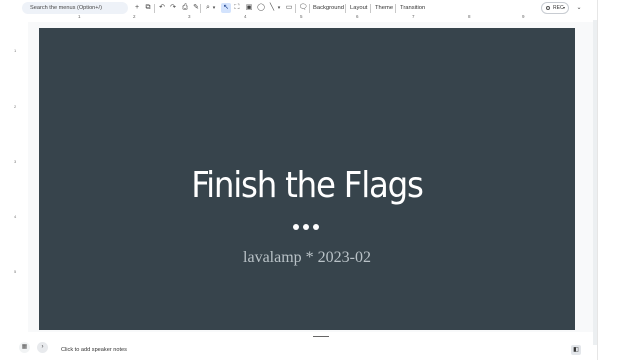 Image resolution: width=640 pixels, height=360 pixels. I want to click on background-button: Background, so click(328, 8).